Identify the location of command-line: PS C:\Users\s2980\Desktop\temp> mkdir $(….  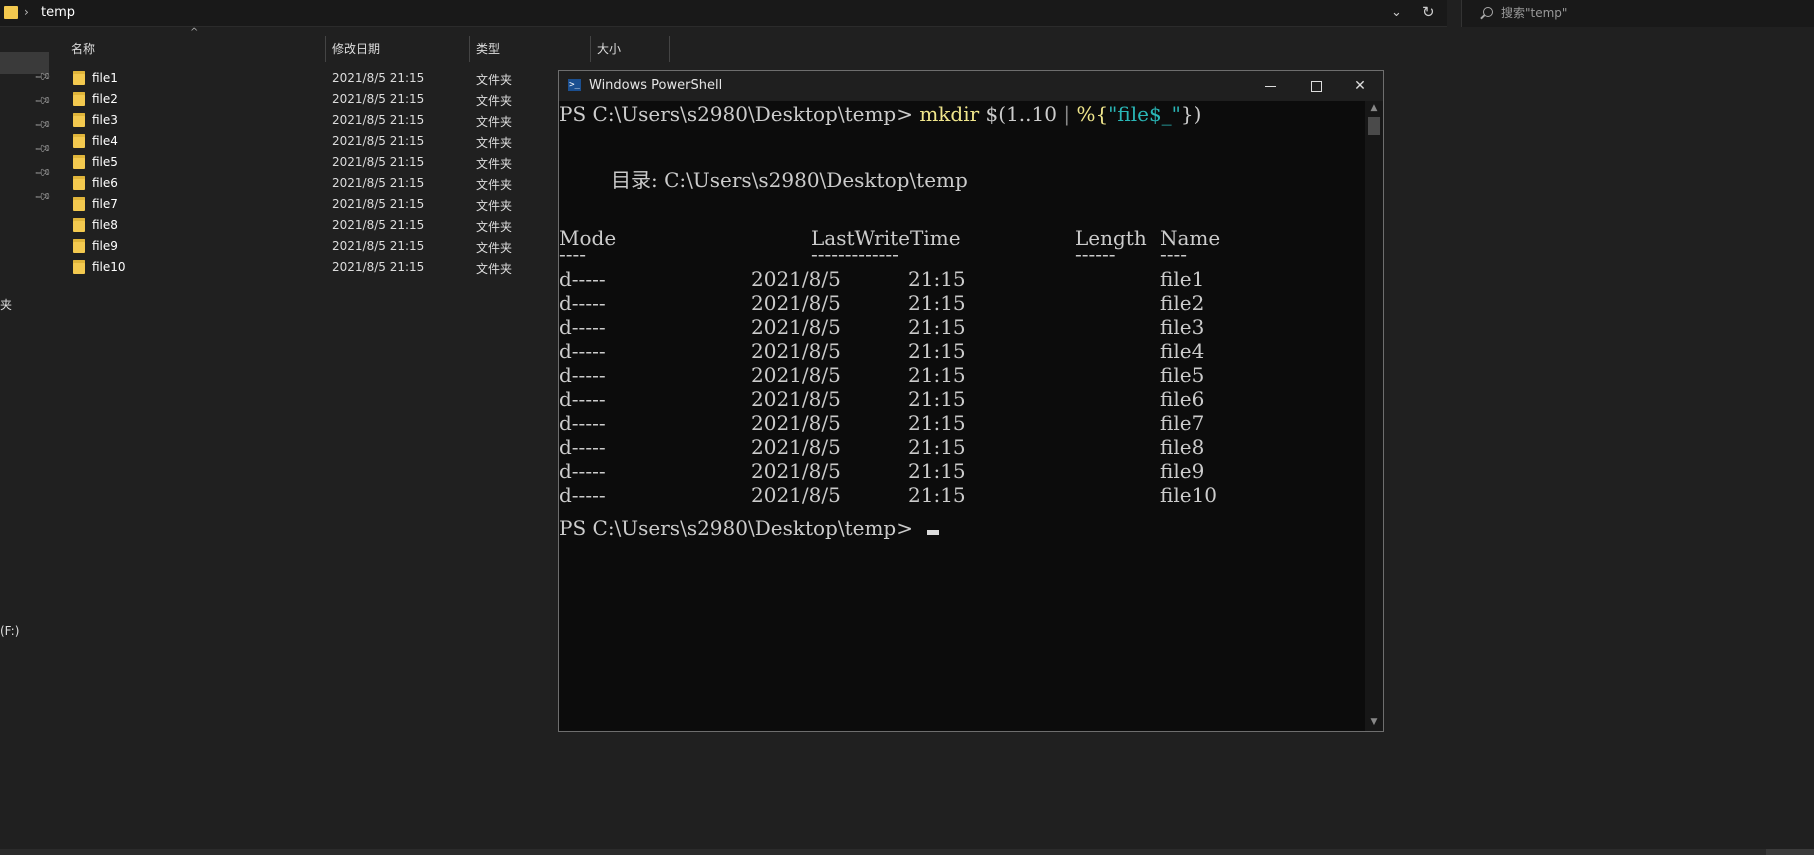
(880, 114).